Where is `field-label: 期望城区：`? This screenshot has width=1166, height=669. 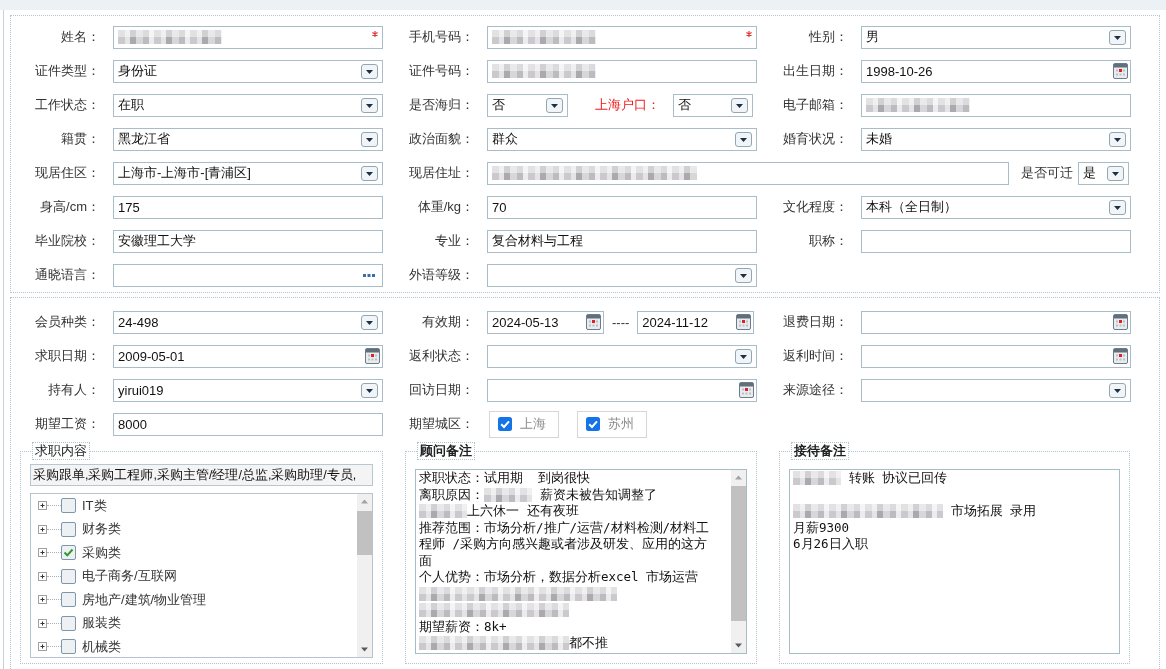 field-label: 期望城区： is located at coordinates (441, 424).